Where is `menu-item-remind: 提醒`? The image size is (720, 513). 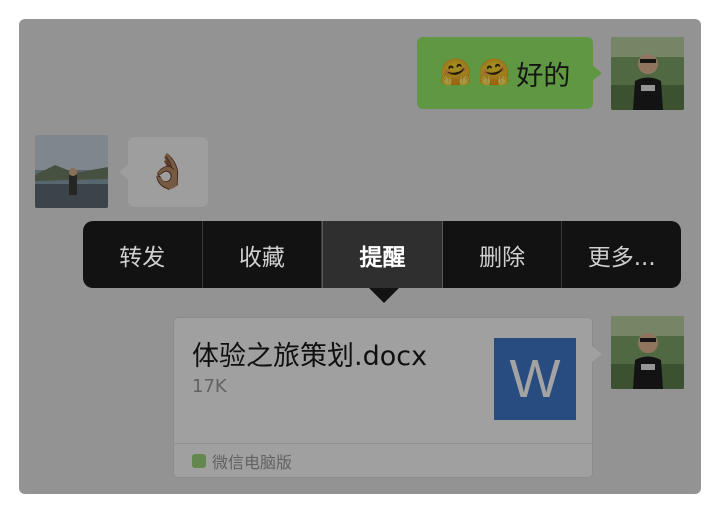
menu-item-remind: 提醒 is located at coordinates (382, 254).